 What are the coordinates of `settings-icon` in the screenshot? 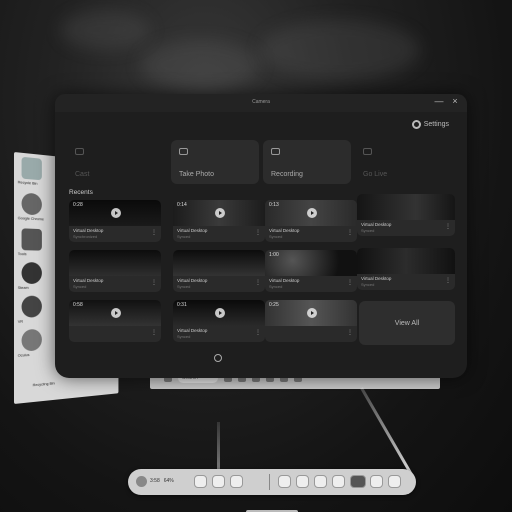 It's located at (376, 481).